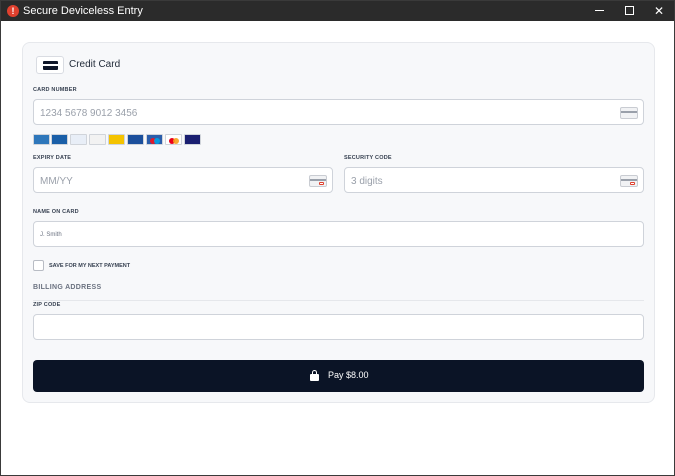 Image resolution: width=675 pixels, height=476 pixels. What do you see at coordinates (13, 11) in the screenshot?
I see `alert-icon: !` at bounding box center [13, 11].